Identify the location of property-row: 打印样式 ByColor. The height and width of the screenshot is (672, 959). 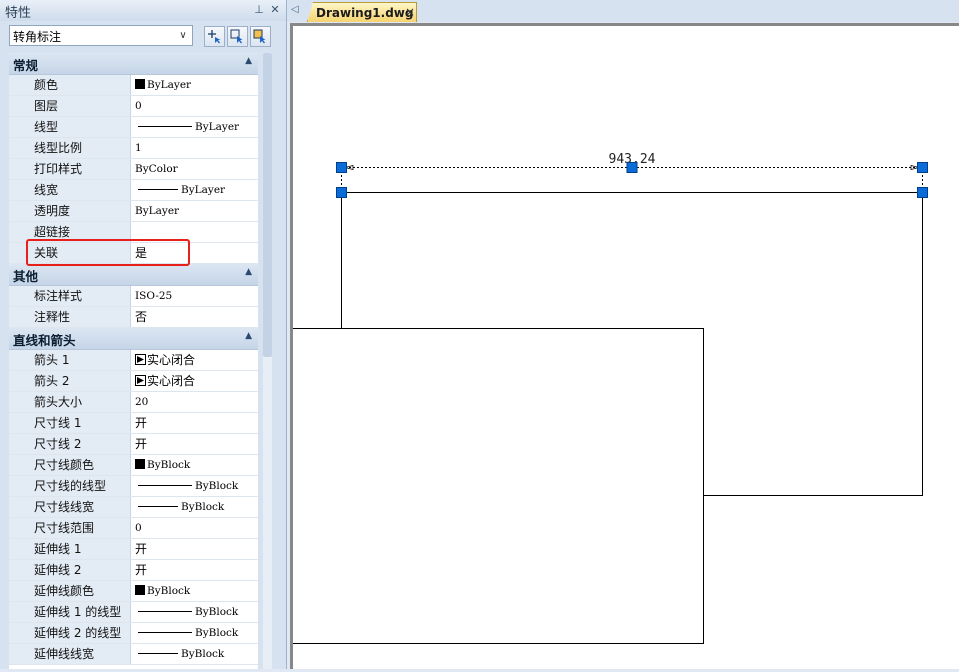
(133, 169).